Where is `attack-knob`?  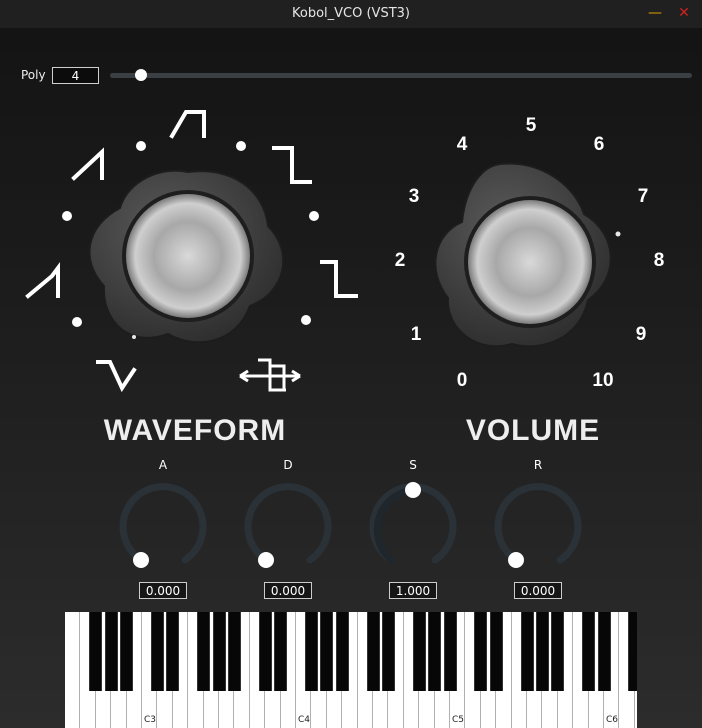 attack-knob is located at coordinates (163, 526).